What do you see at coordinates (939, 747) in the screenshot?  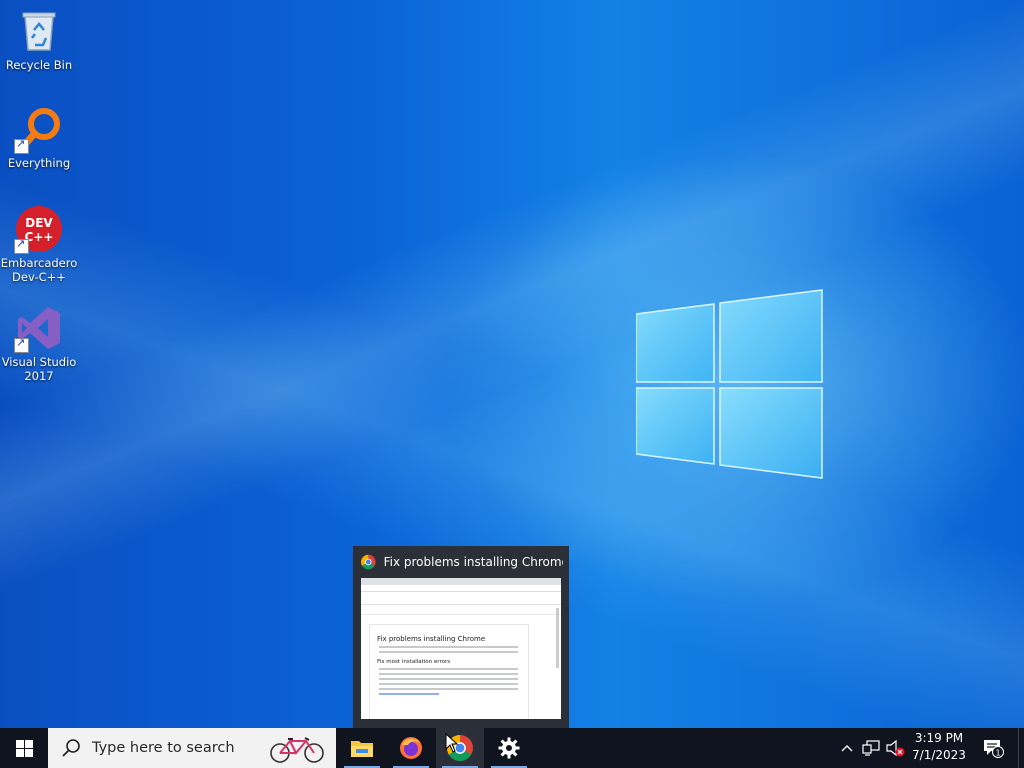 I see `tray-clock: 3:19 PM 7/1/2023` at bounding box center [939, 747].